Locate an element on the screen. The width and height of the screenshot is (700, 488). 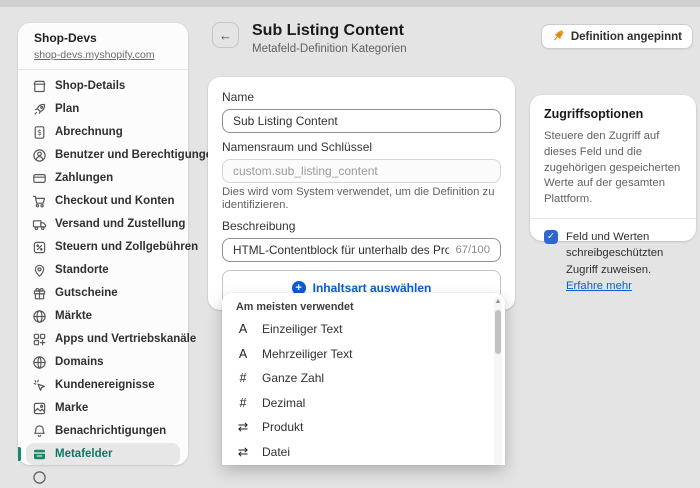
store-domain-link: shop-devs.myshopify.com is located at coordinates (94, 55).